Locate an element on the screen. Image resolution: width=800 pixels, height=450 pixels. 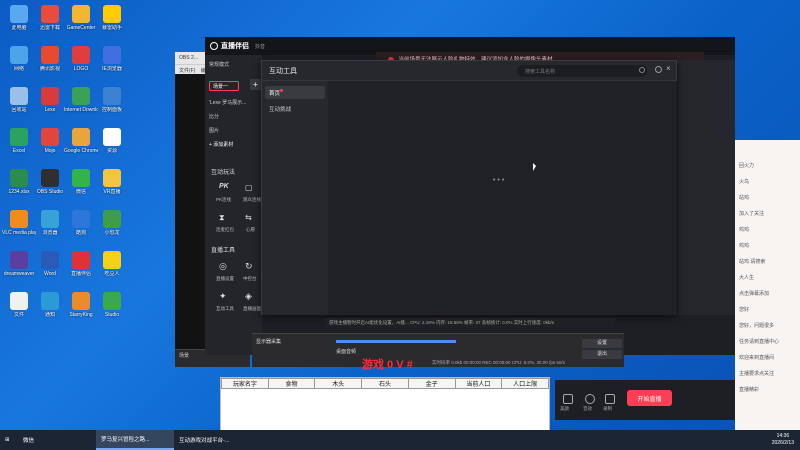
record-icon is located at coordinates (610, 399).